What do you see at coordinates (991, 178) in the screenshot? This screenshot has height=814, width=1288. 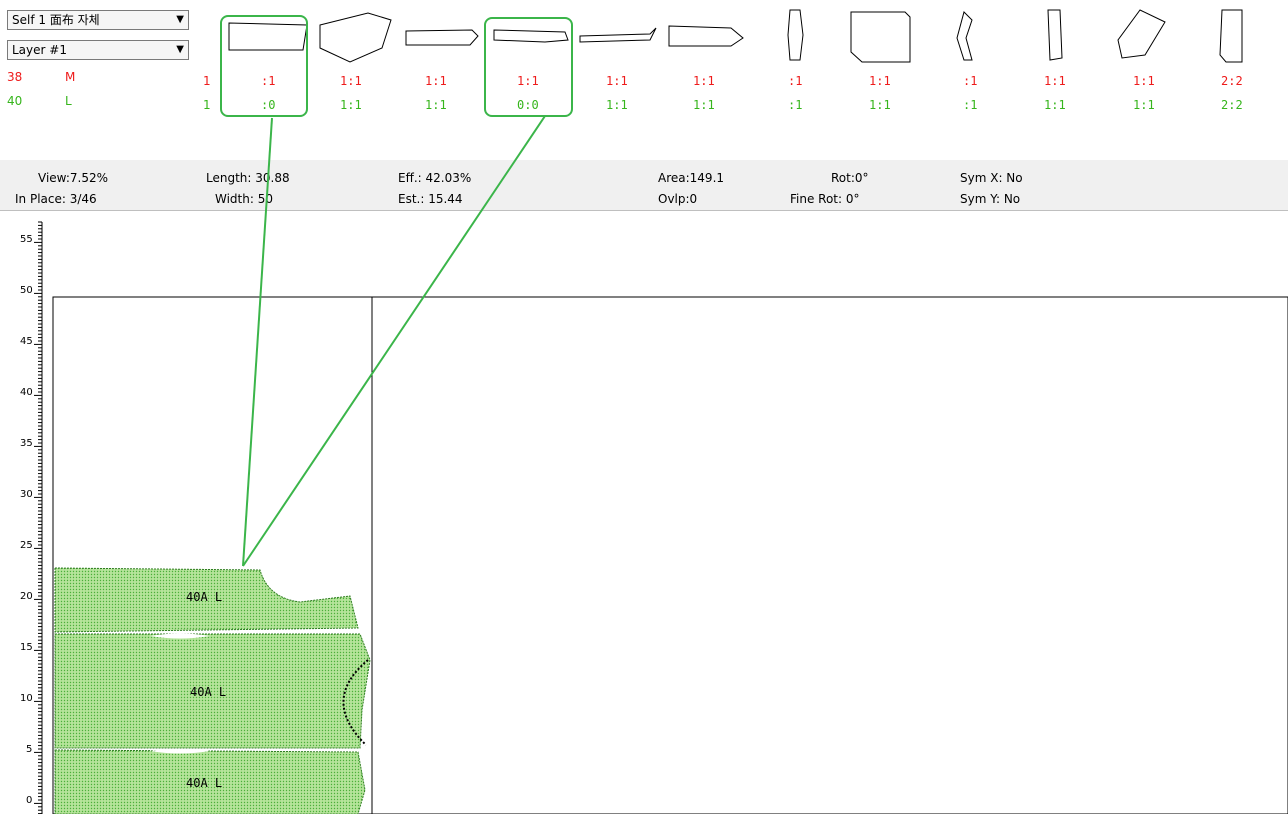 I see `status-sym-x: Sym X: No` at bounding box center [991, 178].